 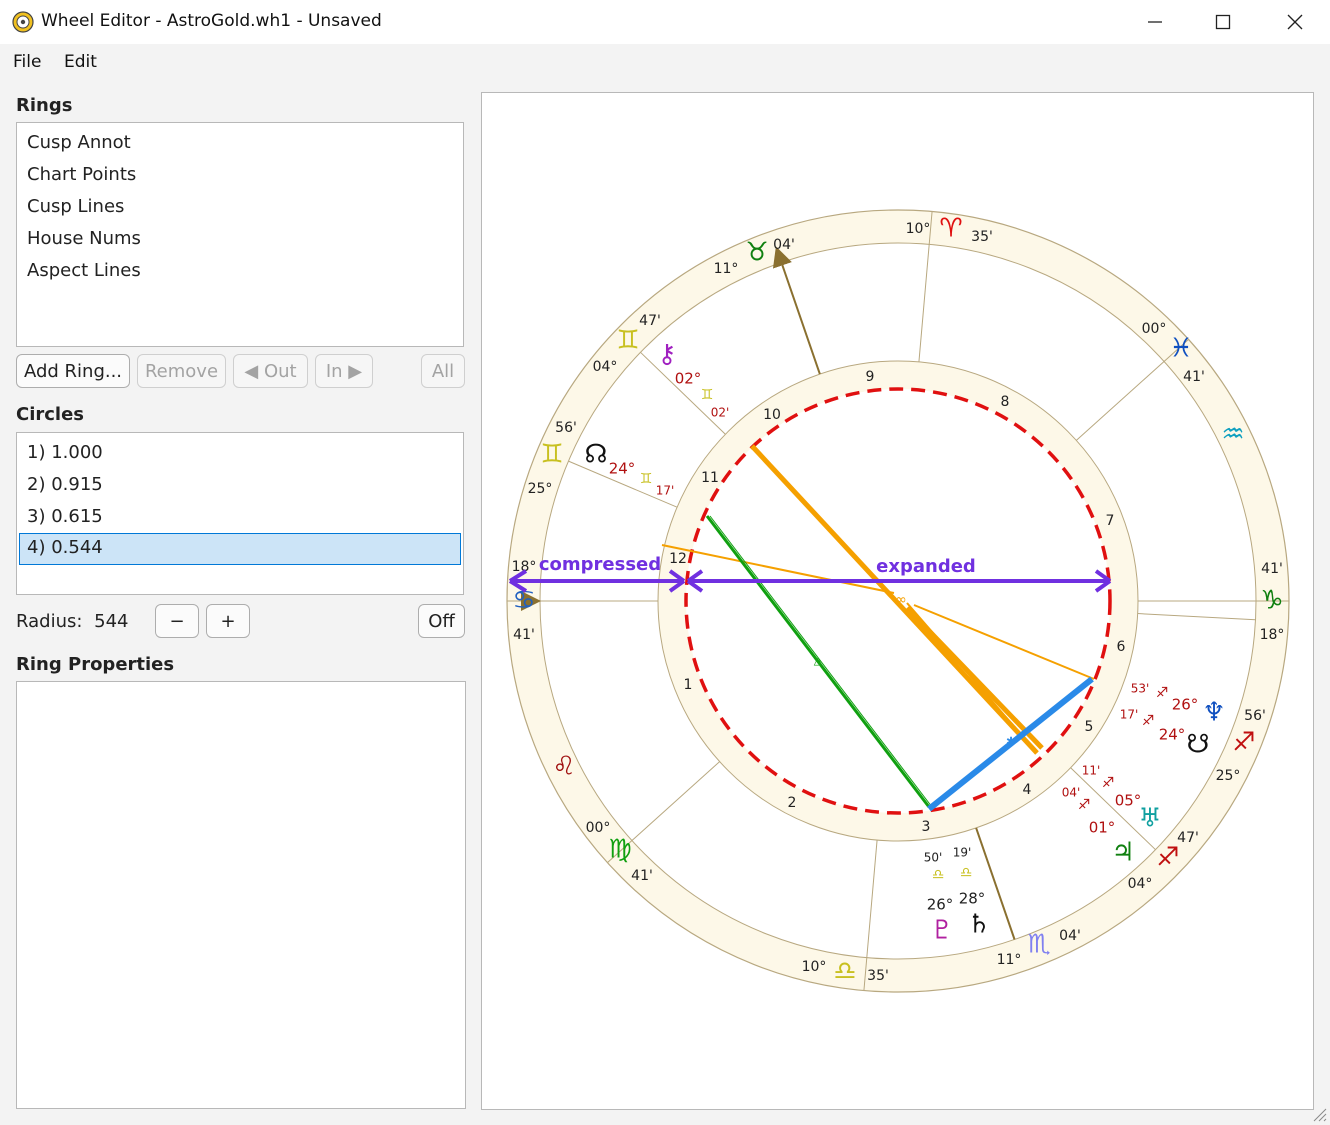 What do you see at coordinates (240, 239) in the screenshot?
I see `list-item: House Nums` at bounding box center [240, 239].